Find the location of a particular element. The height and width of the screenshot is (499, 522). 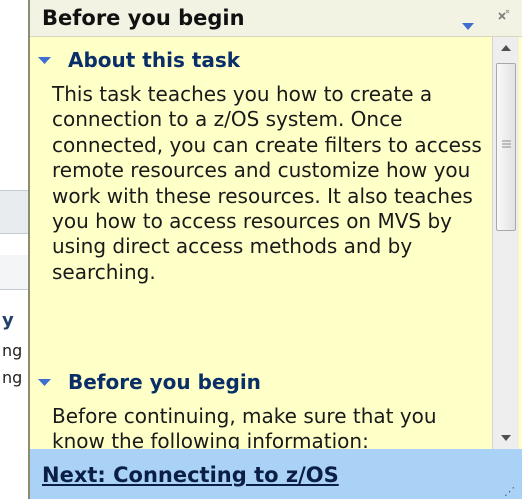

section-header-about-this-task: About this task is located at coordinates (258, 62).